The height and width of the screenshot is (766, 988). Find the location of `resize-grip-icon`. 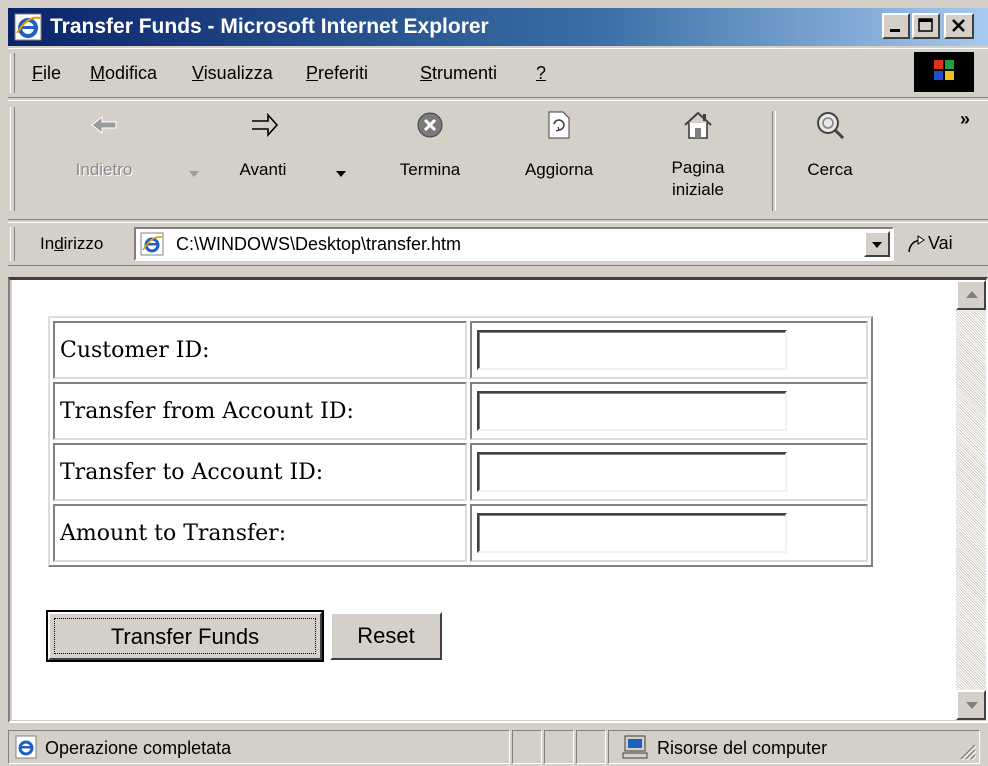

resize-grip-icon is located at coordinates (967, 751).